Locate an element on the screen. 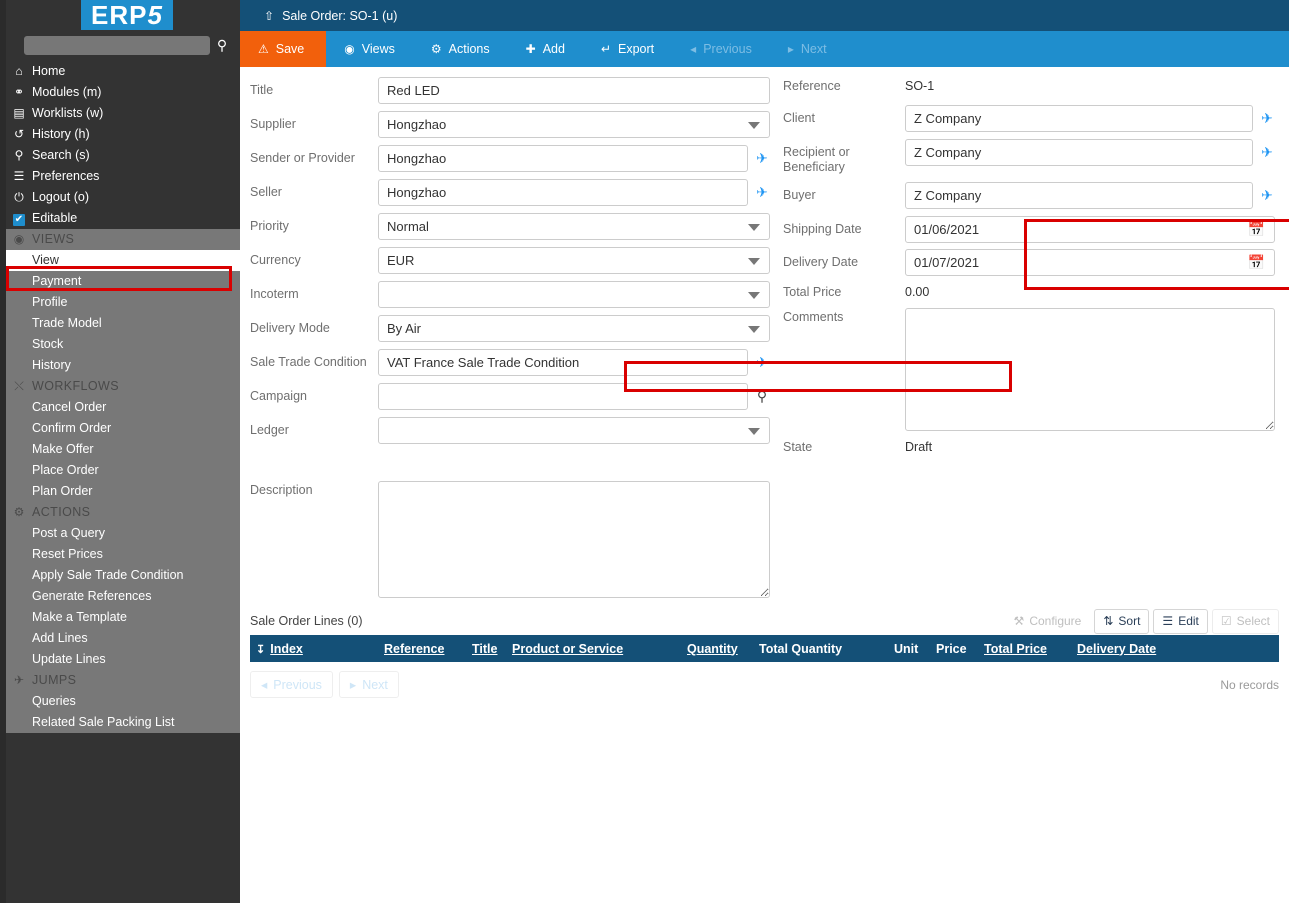  campaign-input is located at coordinates (563, 396).